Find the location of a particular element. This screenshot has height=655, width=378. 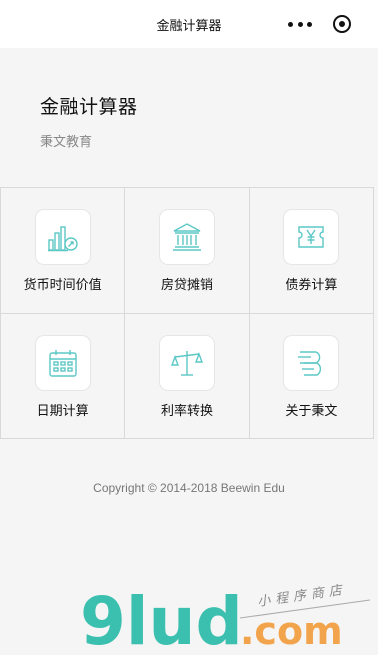

navigation-bar: 金融计算器 is located at coordinates (189, 24).